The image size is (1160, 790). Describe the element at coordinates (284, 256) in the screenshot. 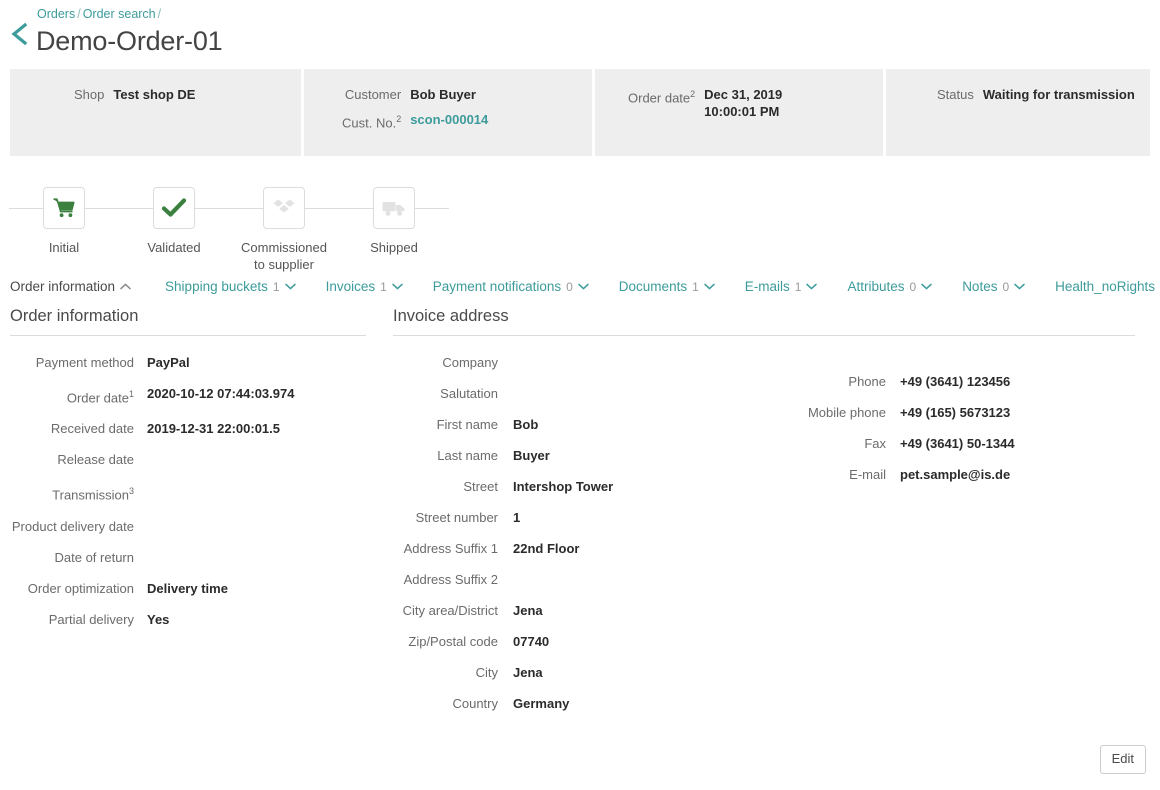

I see `stepper-step-commissioned-label: Commissioned to supplier` at that location.